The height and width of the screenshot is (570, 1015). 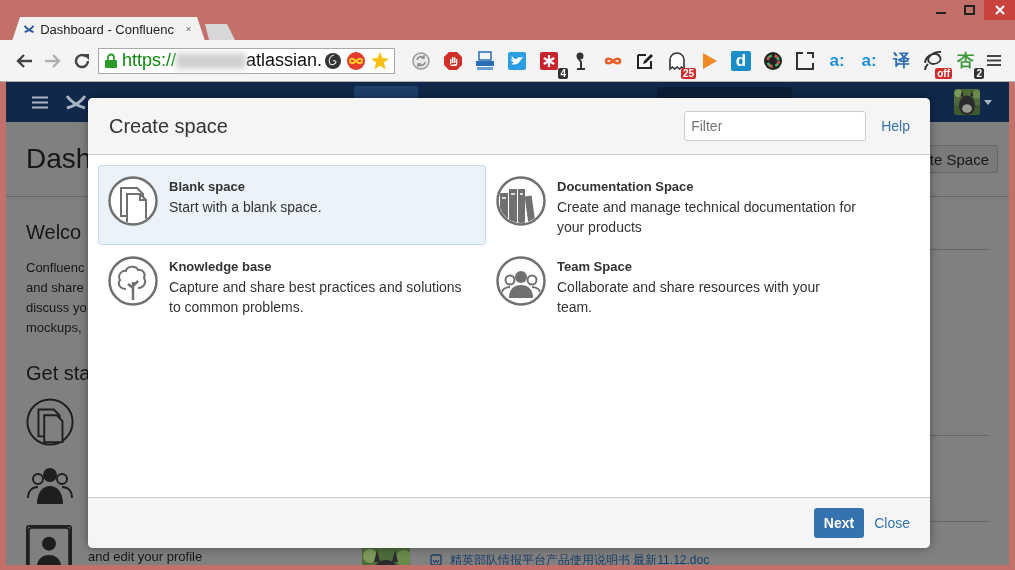 What do you see at coordinates (563, 73) in the screenshot?
I see `badge: 4` at bounding box center [563, 73].